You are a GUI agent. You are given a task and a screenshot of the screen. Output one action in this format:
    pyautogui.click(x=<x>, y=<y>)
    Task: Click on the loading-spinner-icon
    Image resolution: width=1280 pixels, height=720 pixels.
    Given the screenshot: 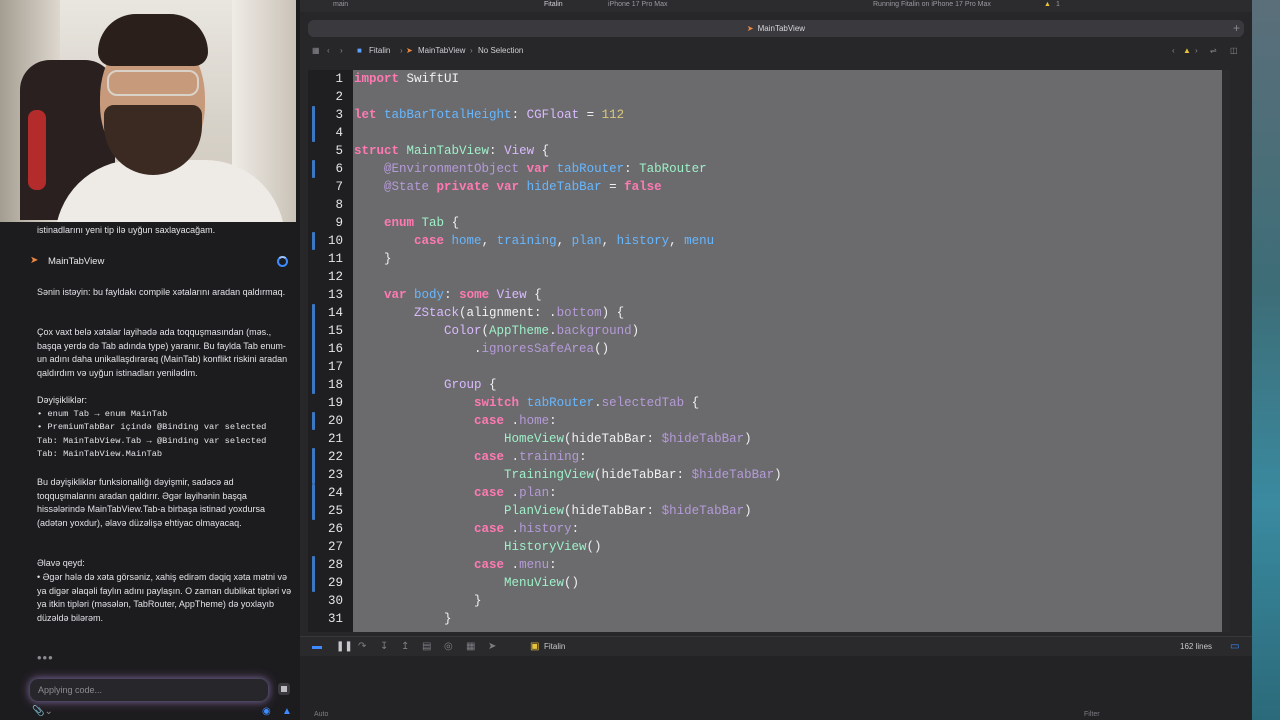 What is the action you would take?
    pyautogui.click(x=282, y=261)
    